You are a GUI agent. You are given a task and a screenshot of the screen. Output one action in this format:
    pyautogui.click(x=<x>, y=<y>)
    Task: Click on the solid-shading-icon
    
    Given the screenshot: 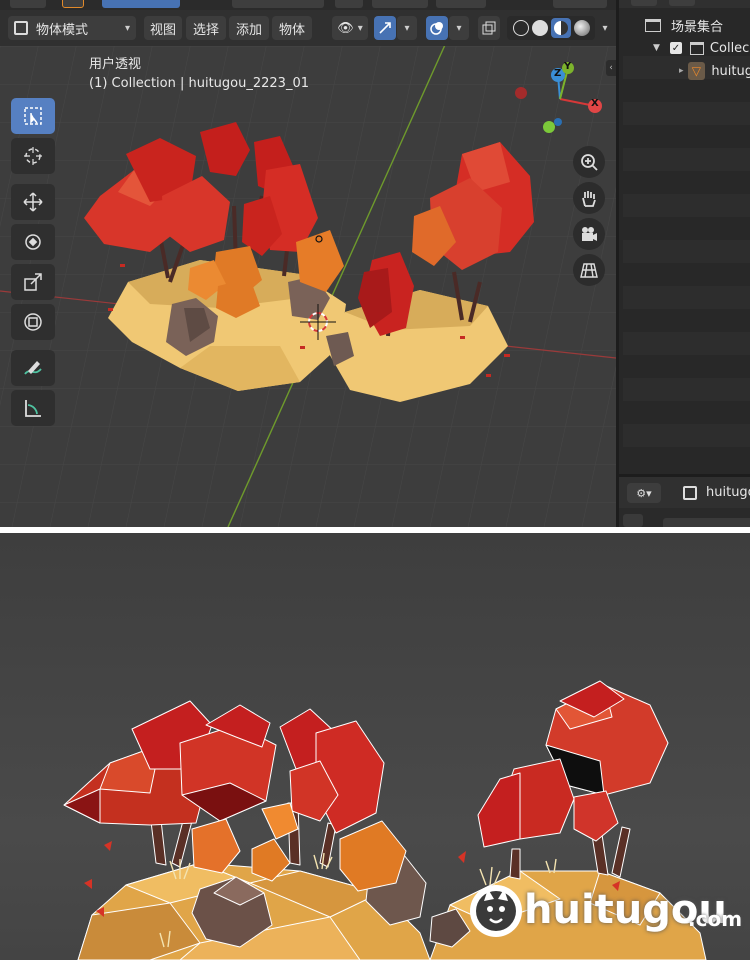 What is the action you would take?
    pyautogui.click(x=539, y=28)
    